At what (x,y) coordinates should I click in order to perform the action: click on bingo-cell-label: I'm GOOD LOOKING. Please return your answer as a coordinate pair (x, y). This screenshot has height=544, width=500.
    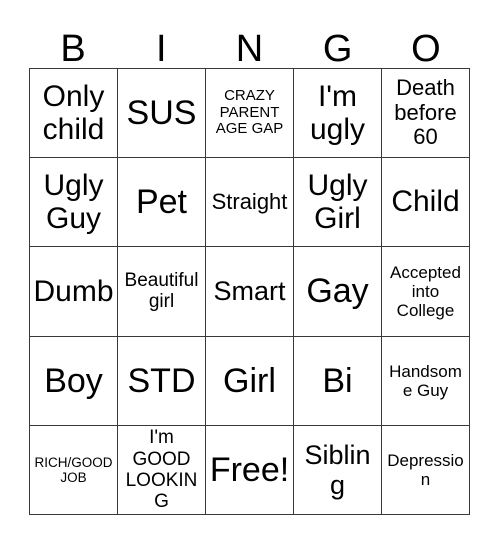
    Looking at the image, I should click on (161, 470).